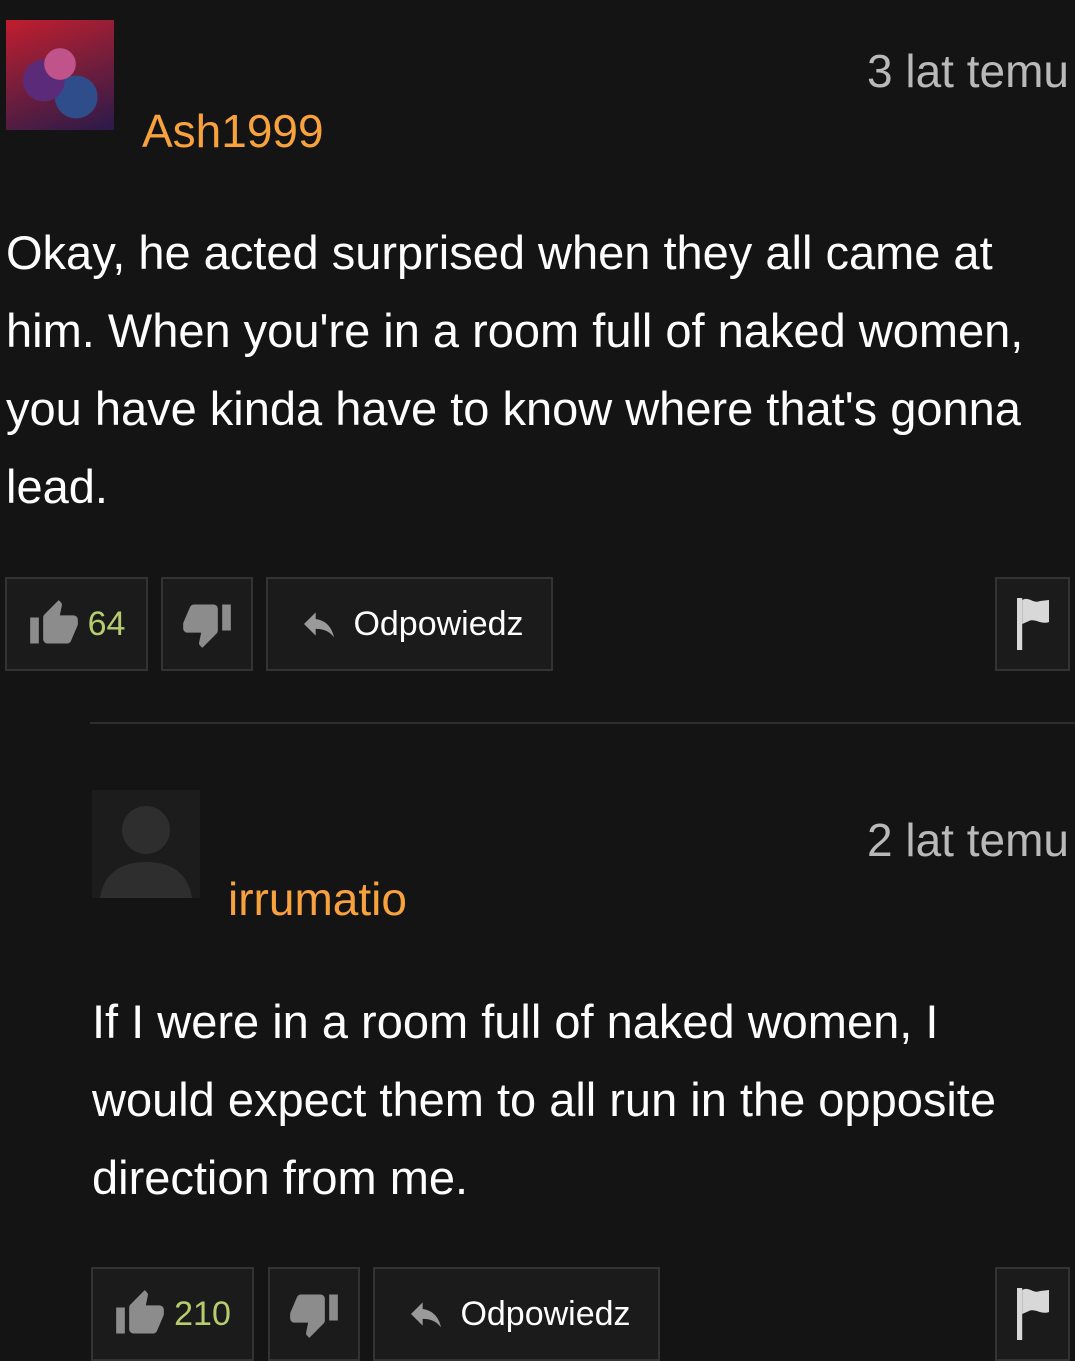 This screenshot has width=1075, height=1361. I want to click on comment-timestamp: 2 lat temu, so click(968, 840).